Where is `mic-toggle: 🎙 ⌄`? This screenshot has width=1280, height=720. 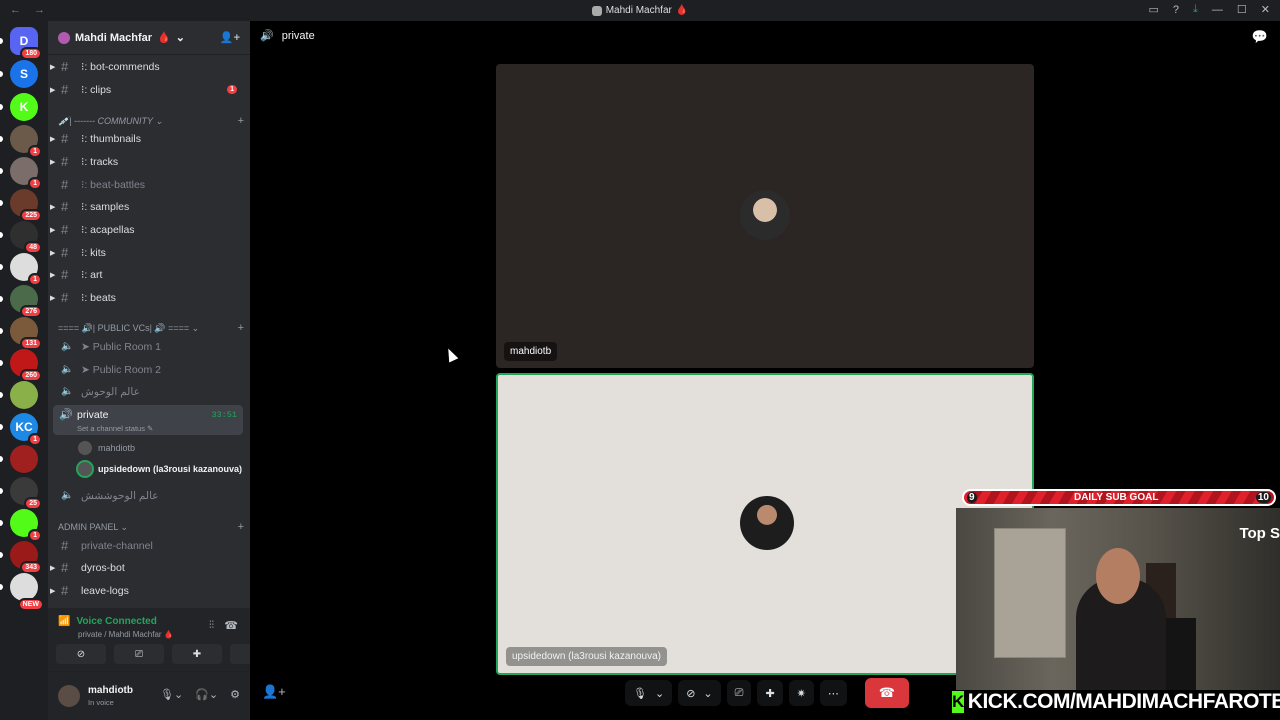
mic-toggle: 🎙 ⌄ is located at coordinates (649, 693).